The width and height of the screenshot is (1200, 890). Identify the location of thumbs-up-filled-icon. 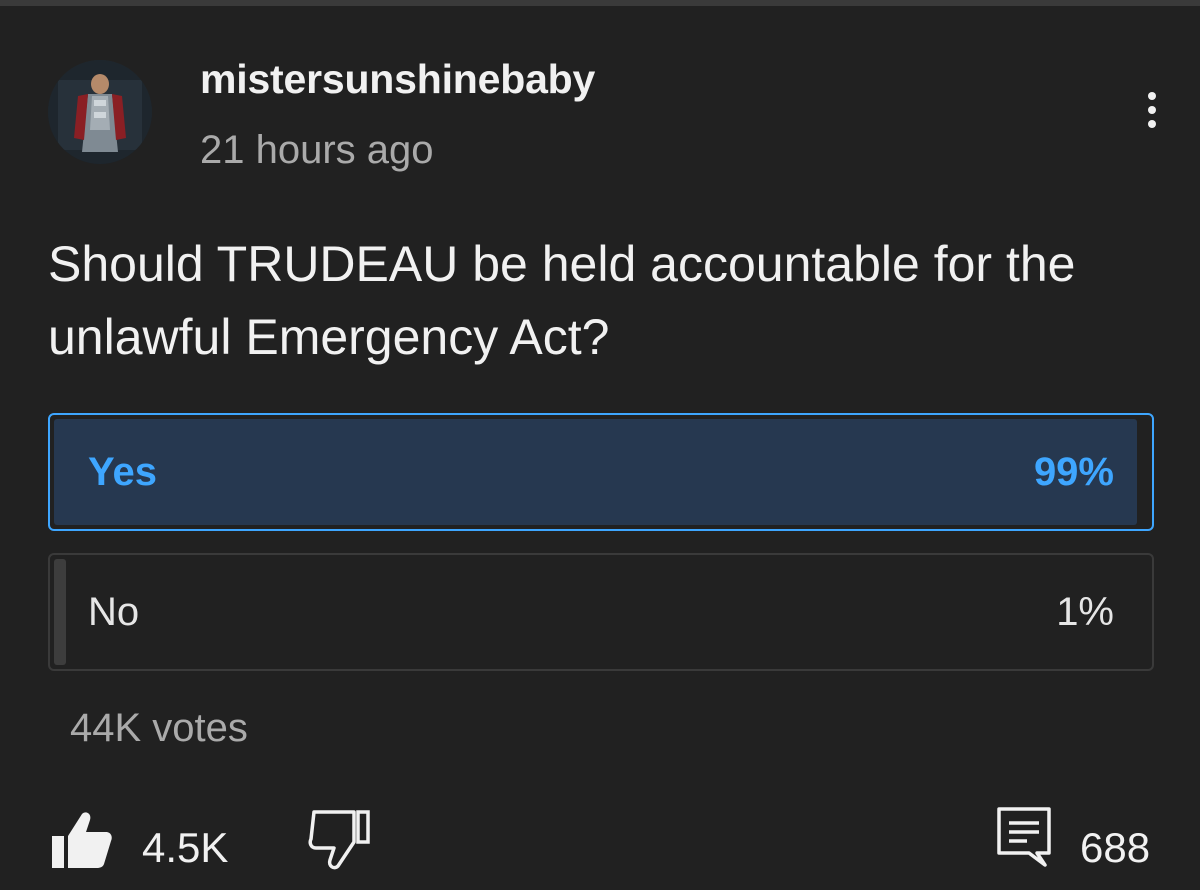
(82, 840).